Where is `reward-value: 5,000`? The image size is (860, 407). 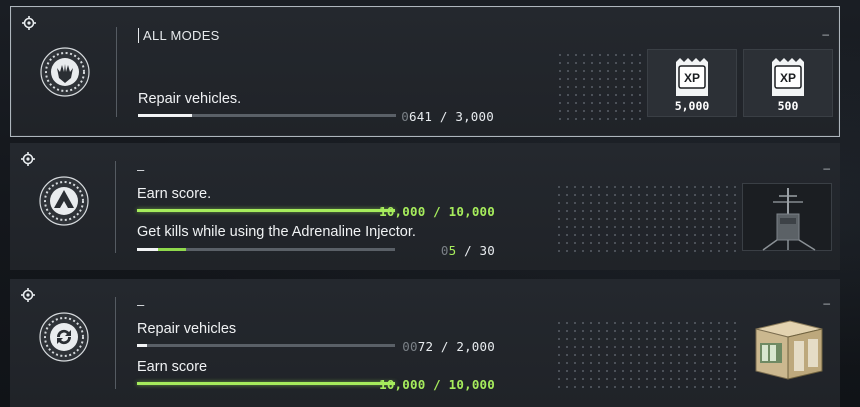 reward-value: 5,000 is located at coordinates (692, 106).